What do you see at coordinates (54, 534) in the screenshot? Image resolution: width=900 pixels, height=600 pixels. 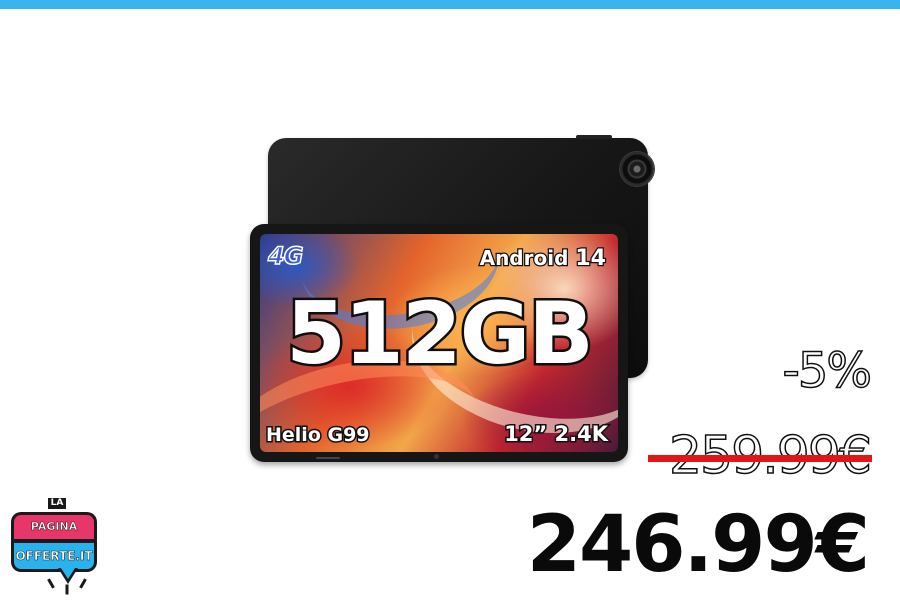 I see `logo-line-1: PAGINA DELLE` at bounding box center [54, 534].